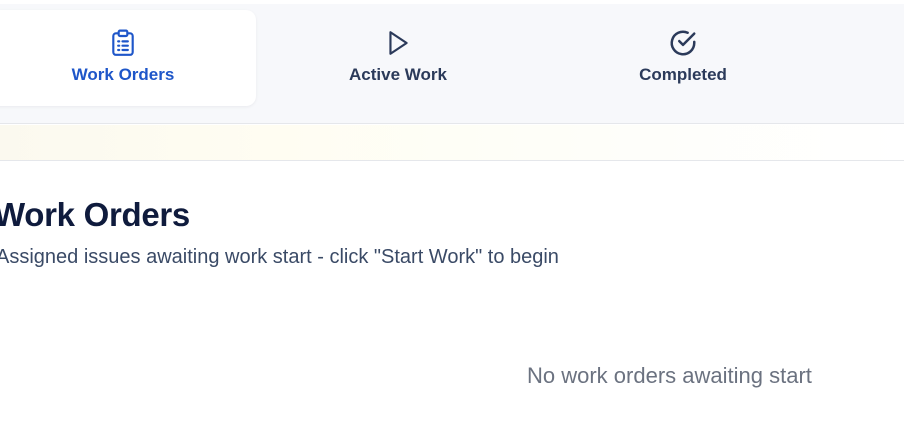 The height and width of the screenshot is (440, 904). I want to click on check-circle-icon, so click(683, 43).